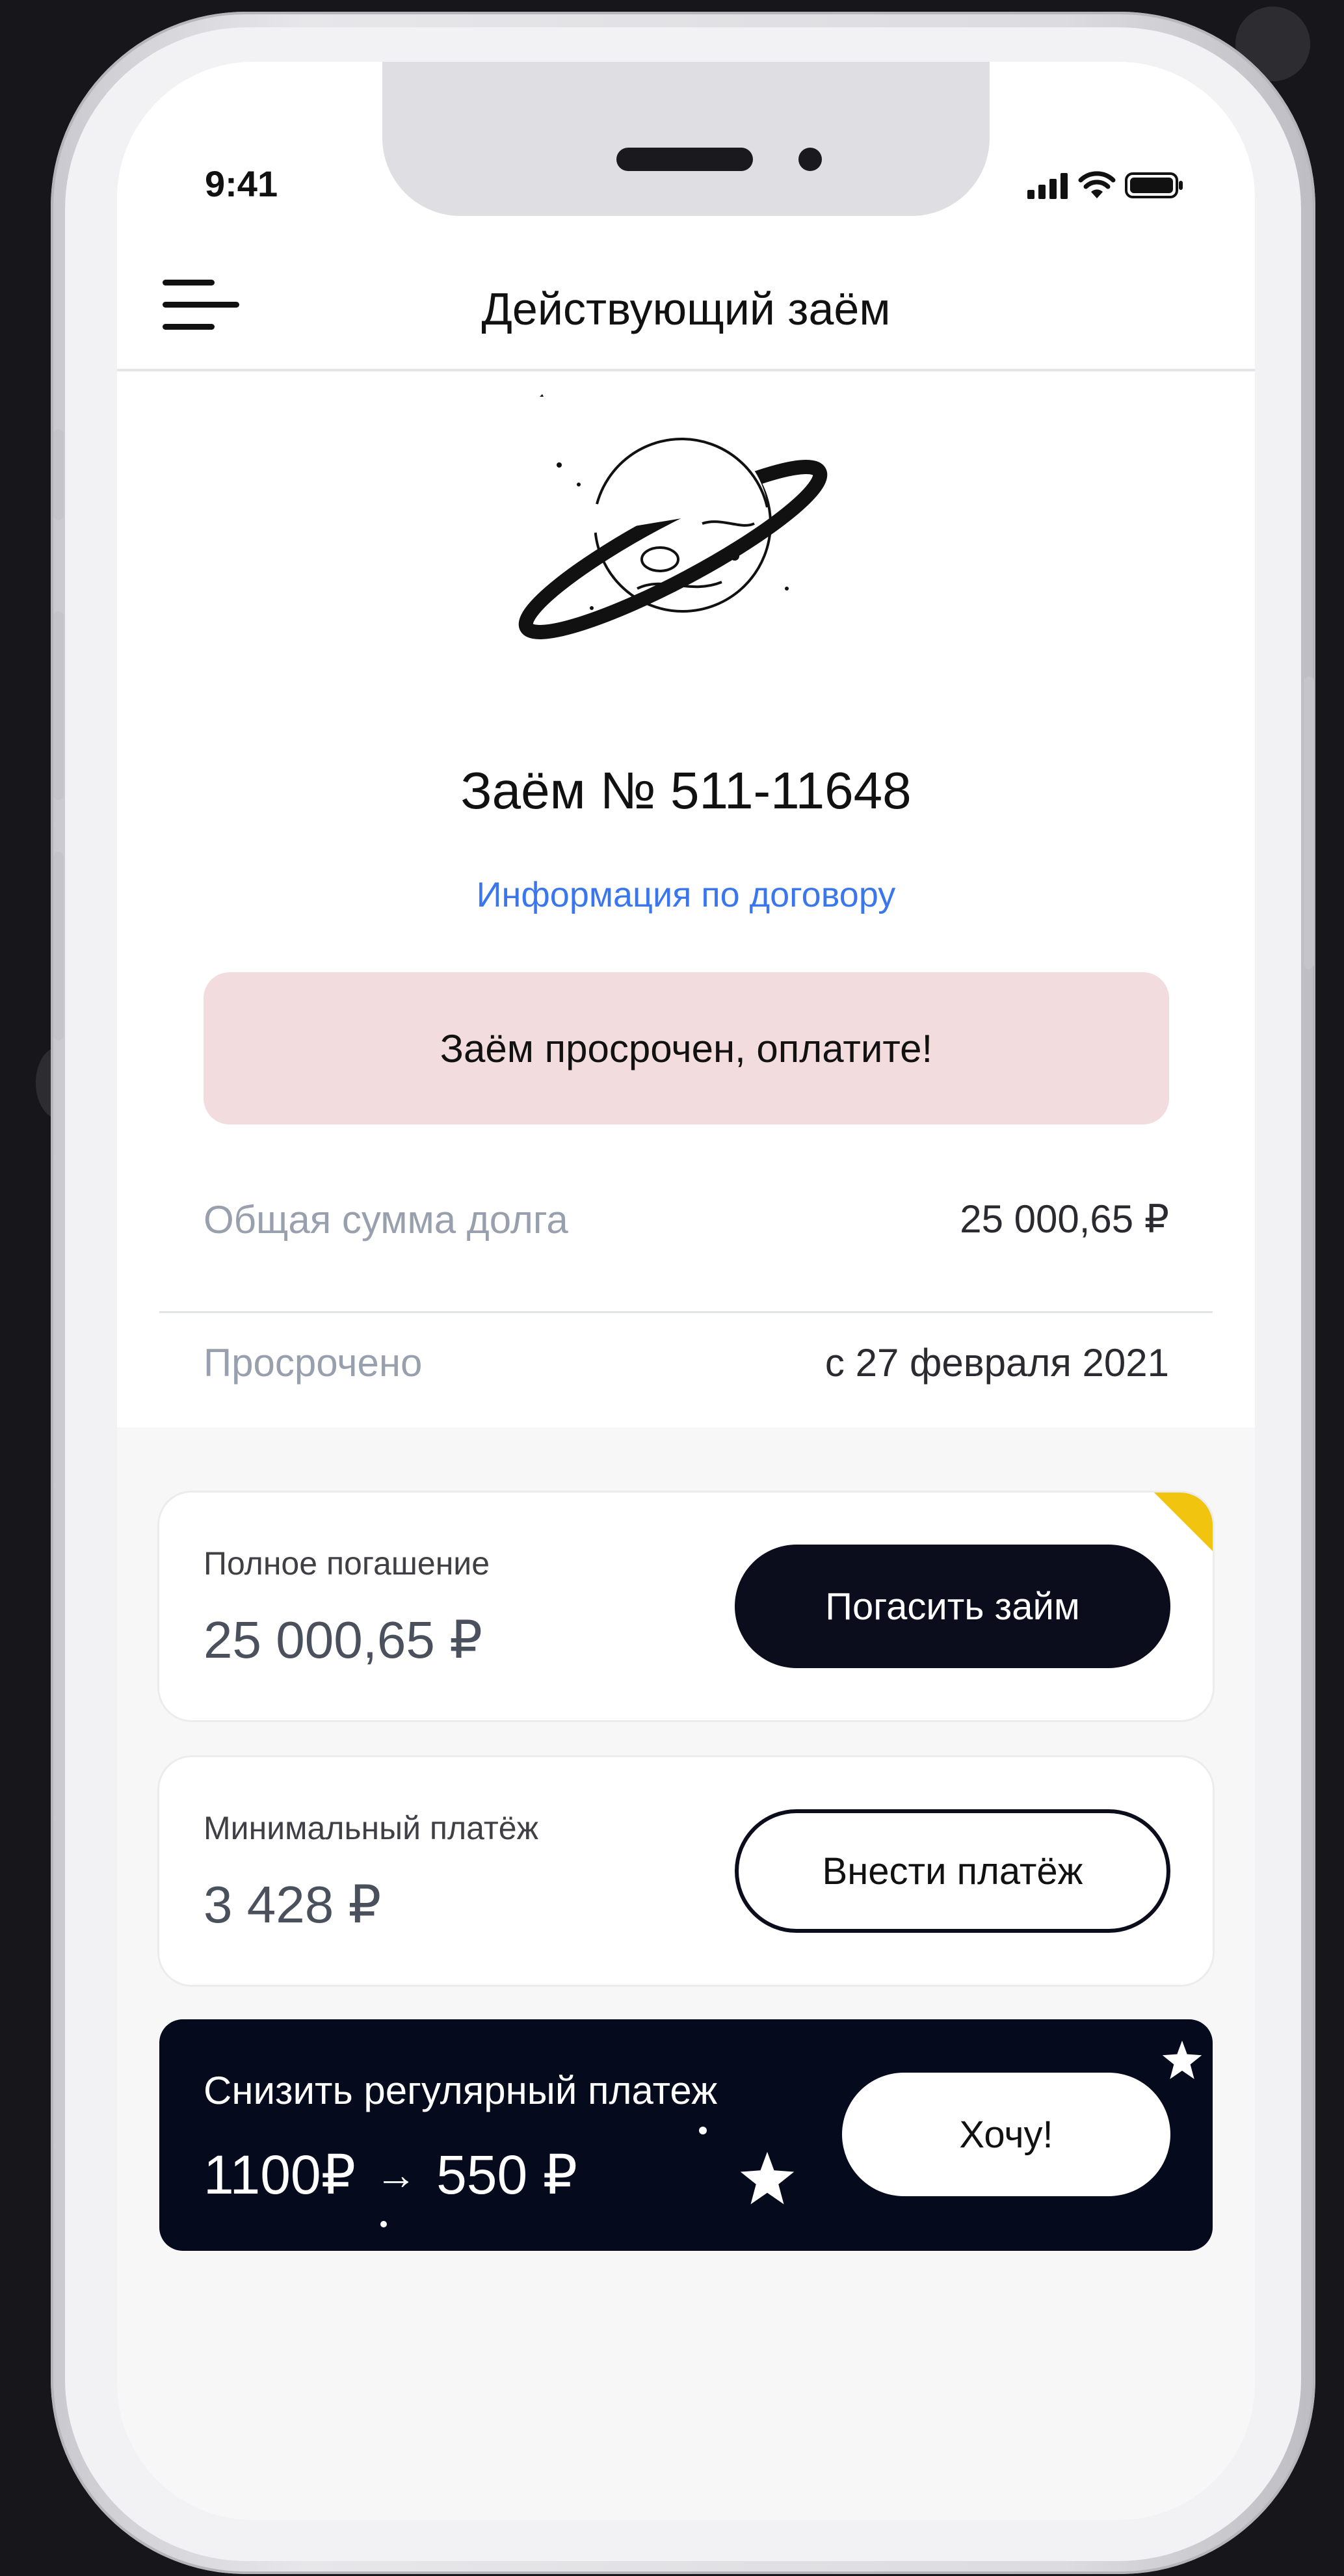 The width and height of the screenshot is (1344, 2576). Describe the element at coordinates (1047, 186) in the screenshot. I see `signal-icon` at that location.